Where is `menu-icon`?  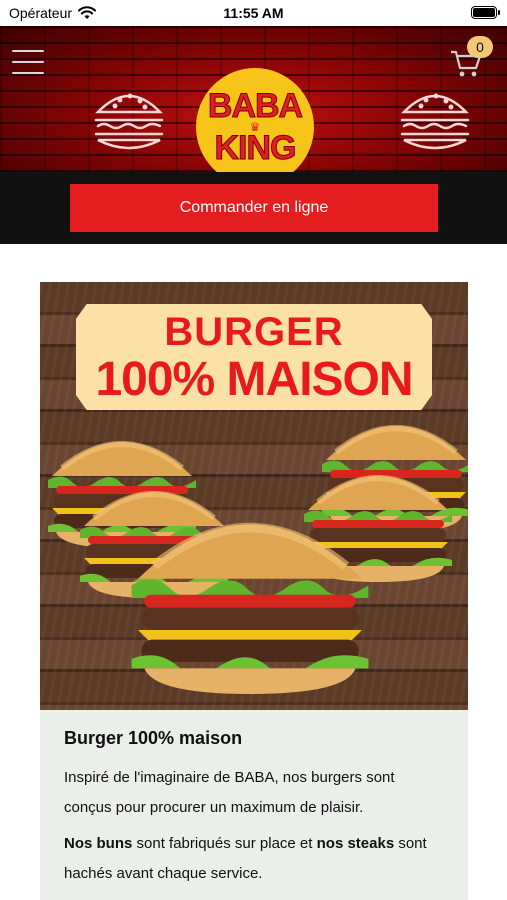 menu-icon is located at coordinates (28, 63).